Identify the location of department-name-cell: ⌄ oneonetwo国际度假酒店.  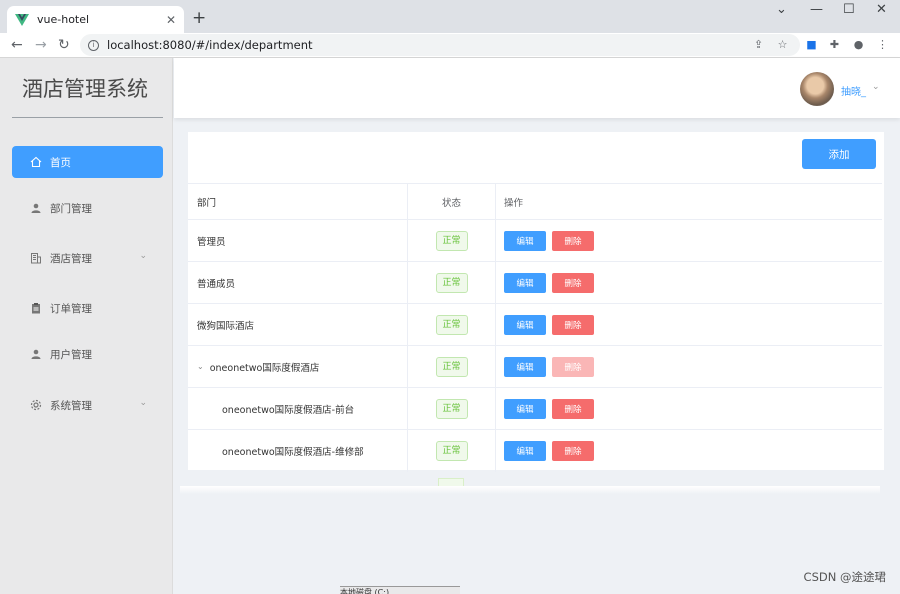
(298, 366).